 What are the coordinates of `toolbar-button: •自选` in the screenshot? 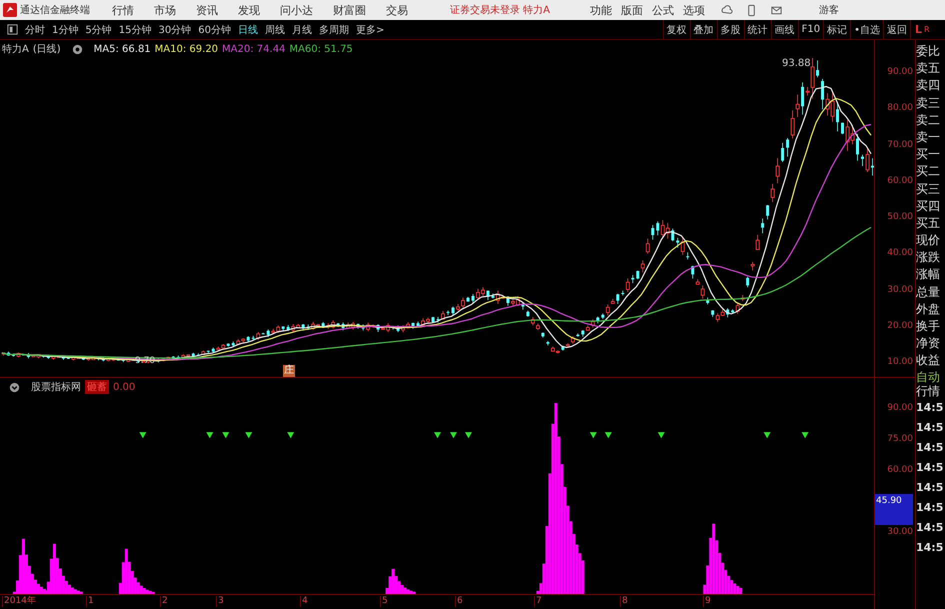 It's located at (866, 29).